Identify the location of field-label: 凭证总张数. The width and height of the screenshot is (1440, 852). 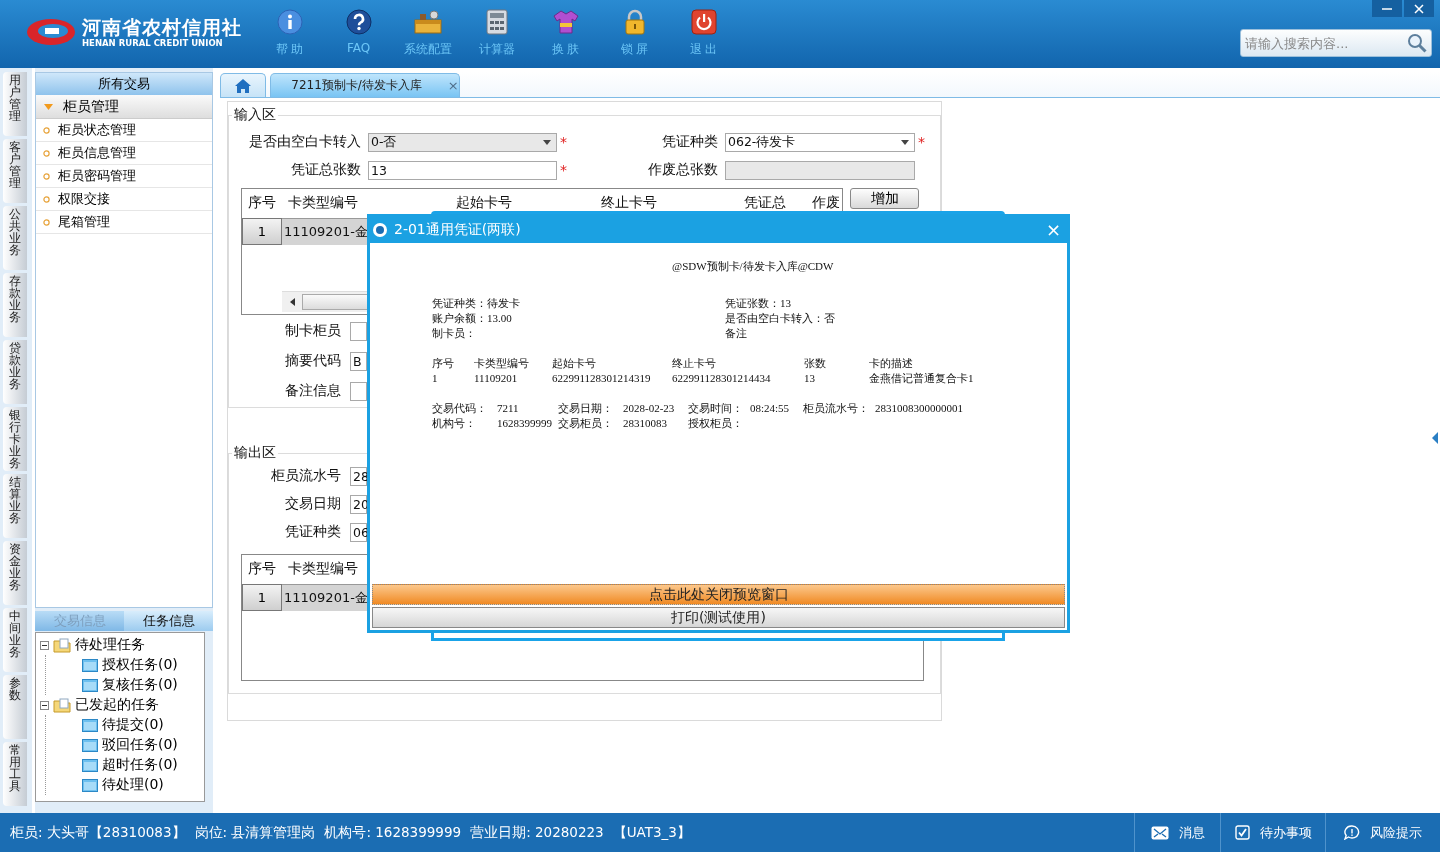
(325, 170).